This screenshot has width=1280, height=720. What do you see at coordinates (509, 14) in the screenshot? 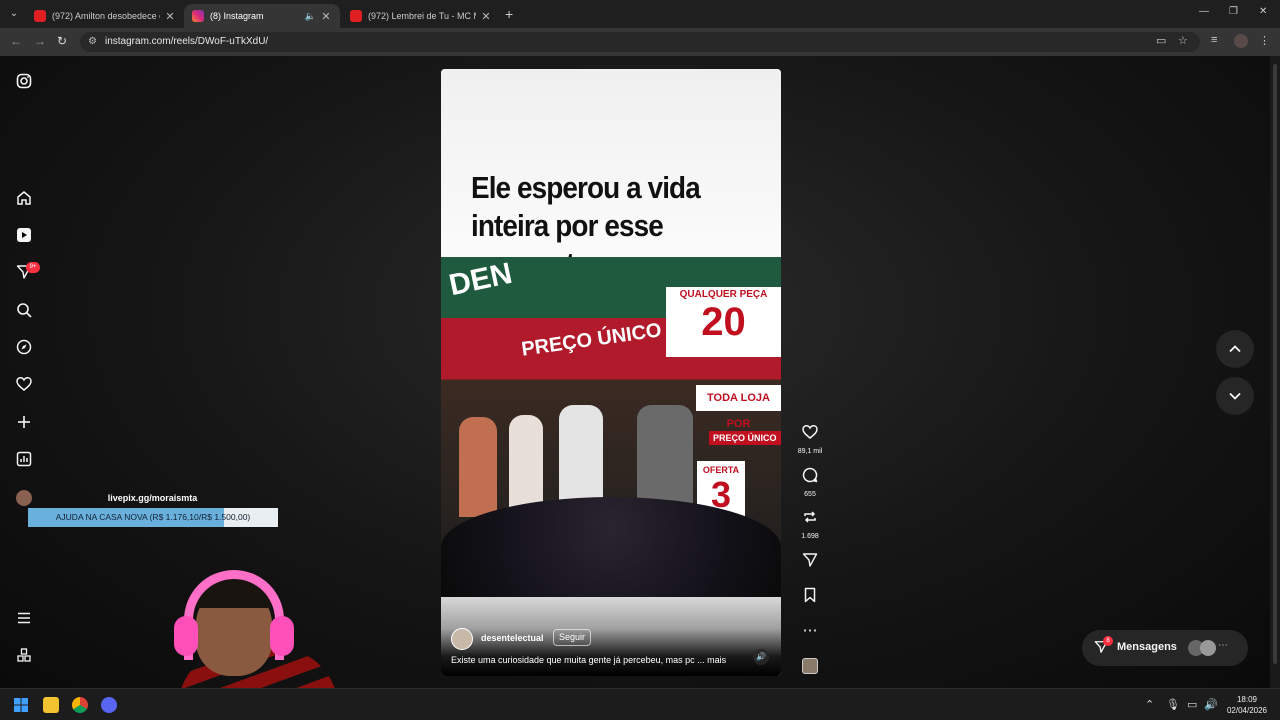
I see `new-tab-icon: +` at bounding box center [509, 14].